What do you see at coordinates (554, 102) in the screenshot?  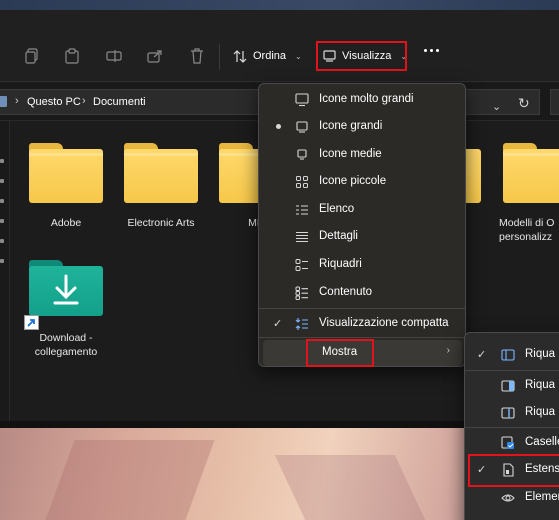 I see `search-input` at bounding box center [554, 102].